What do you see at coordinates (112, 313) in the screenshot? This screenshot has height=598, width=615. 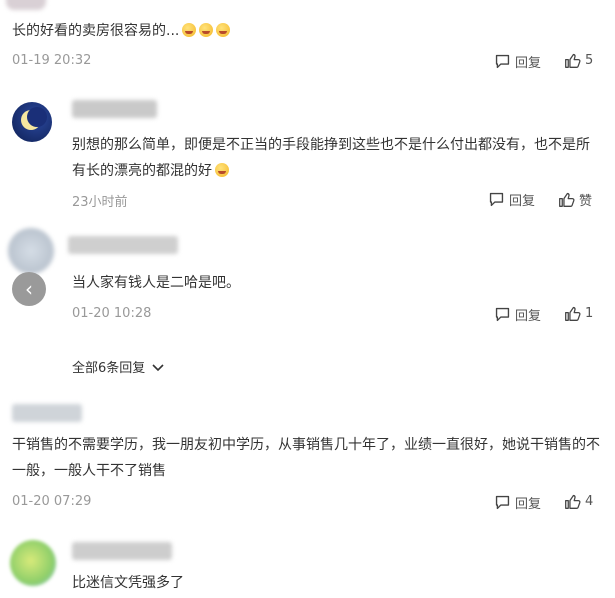 I see `timestamp: 01-20 10:28` at bounding box center [112, 313].